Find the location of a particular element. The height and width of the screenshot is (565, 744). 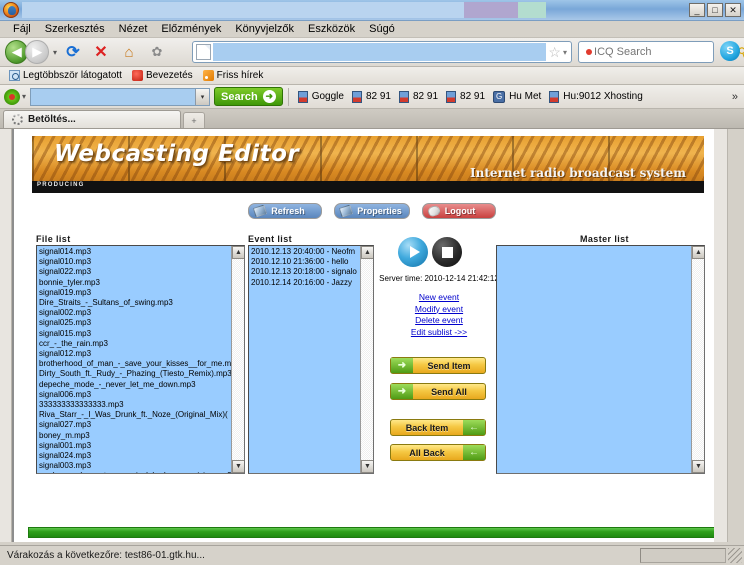

play-button is located at coordinates (413, 252).